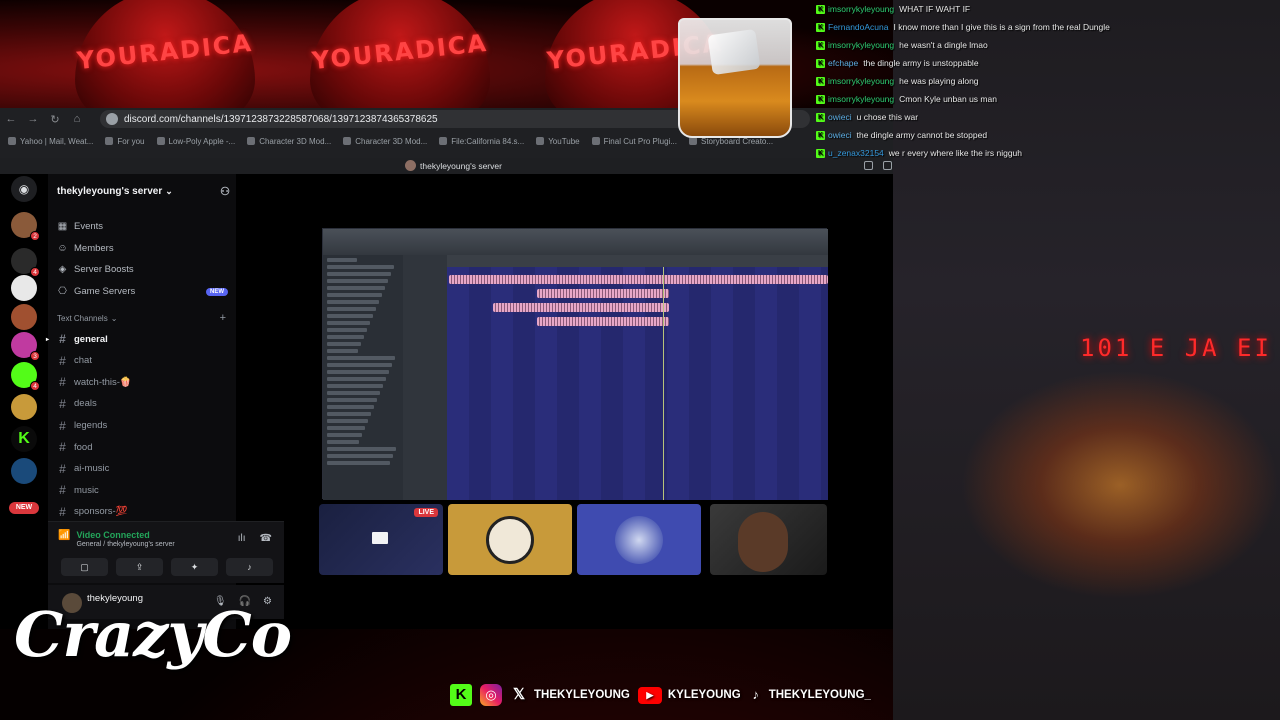 The image size is (1280, 720). I want to click on chat-username: FernandoAcuna, so click(858, 27).